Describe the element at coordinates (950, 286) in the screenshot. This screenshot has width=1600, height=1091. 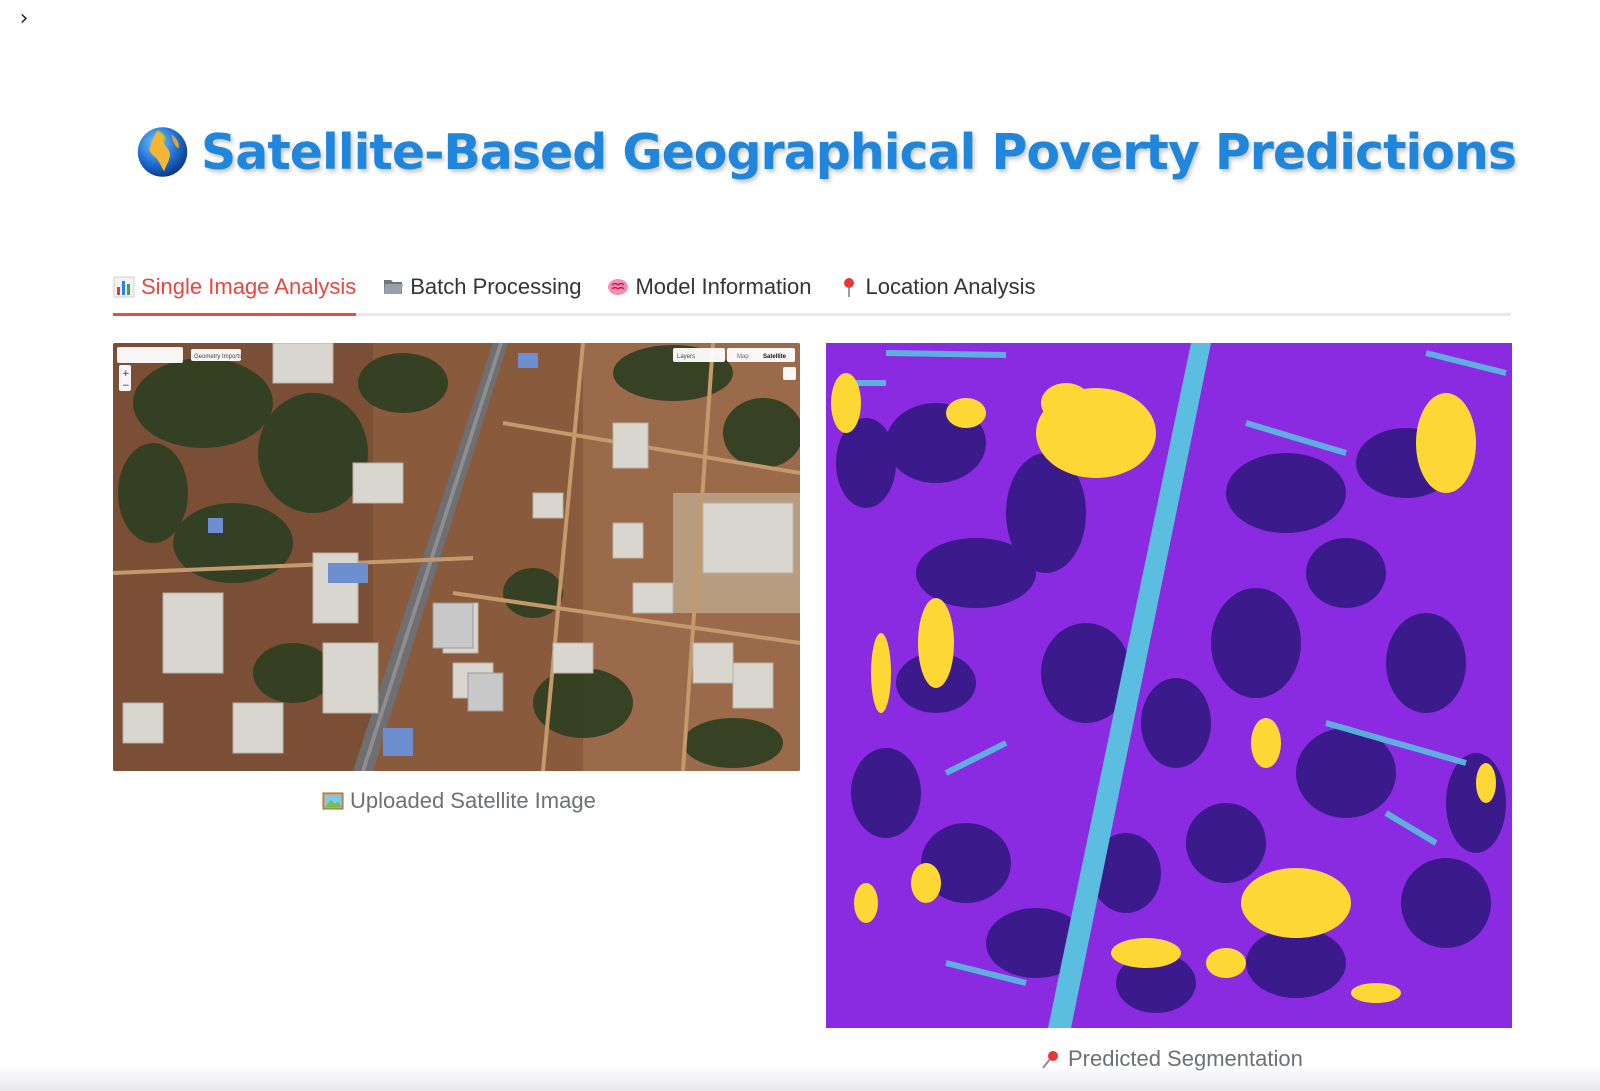
I see `tab-label: Location Analysis` at that location.